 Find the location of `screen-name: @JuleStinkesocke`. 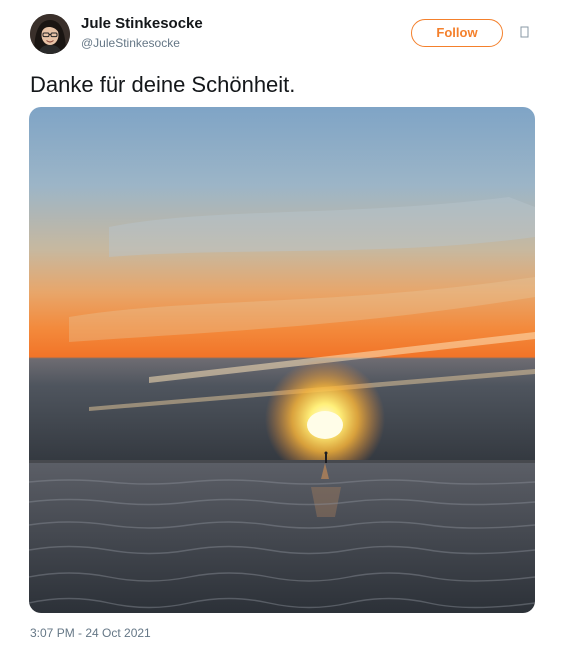

screen-name: @JuleStinkesocke is located at coordinates (130, 43).